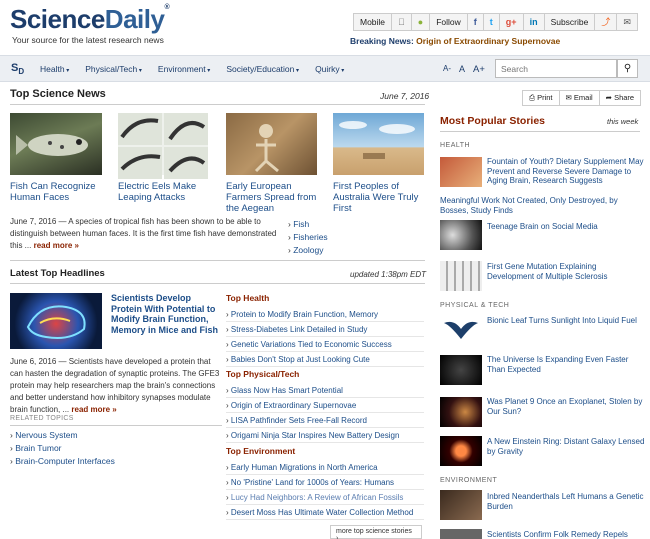  Describe the element at coordinates (605, 22) in the screenshot. I see `rss-icon: ⤴` at that location.